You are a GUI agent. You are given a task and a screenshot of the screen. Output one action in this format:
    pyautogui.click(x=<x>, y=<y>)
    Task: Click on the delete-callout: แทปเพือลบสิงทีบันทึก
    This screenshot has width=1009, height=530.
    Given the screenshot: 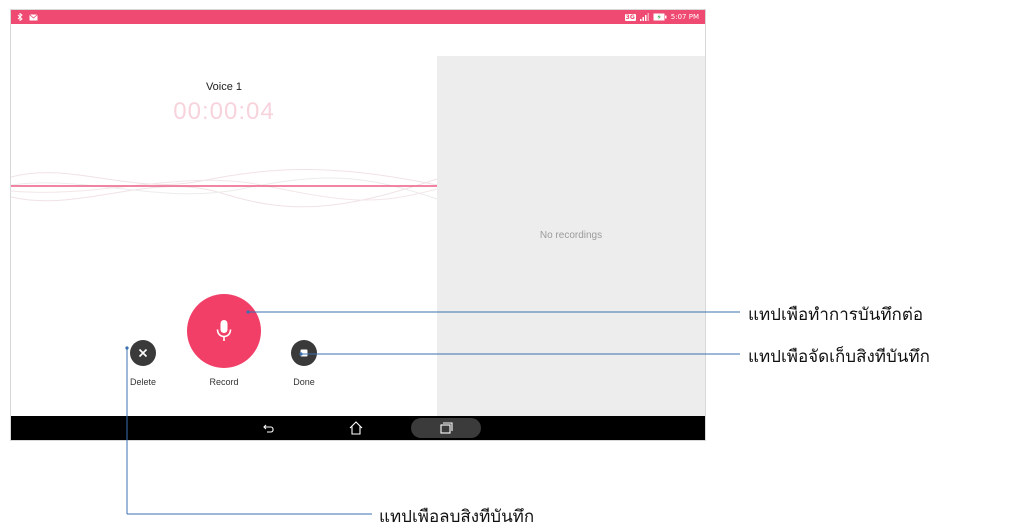 What is the action you would take?
    pyautogui.click(x=457, y=517)
    